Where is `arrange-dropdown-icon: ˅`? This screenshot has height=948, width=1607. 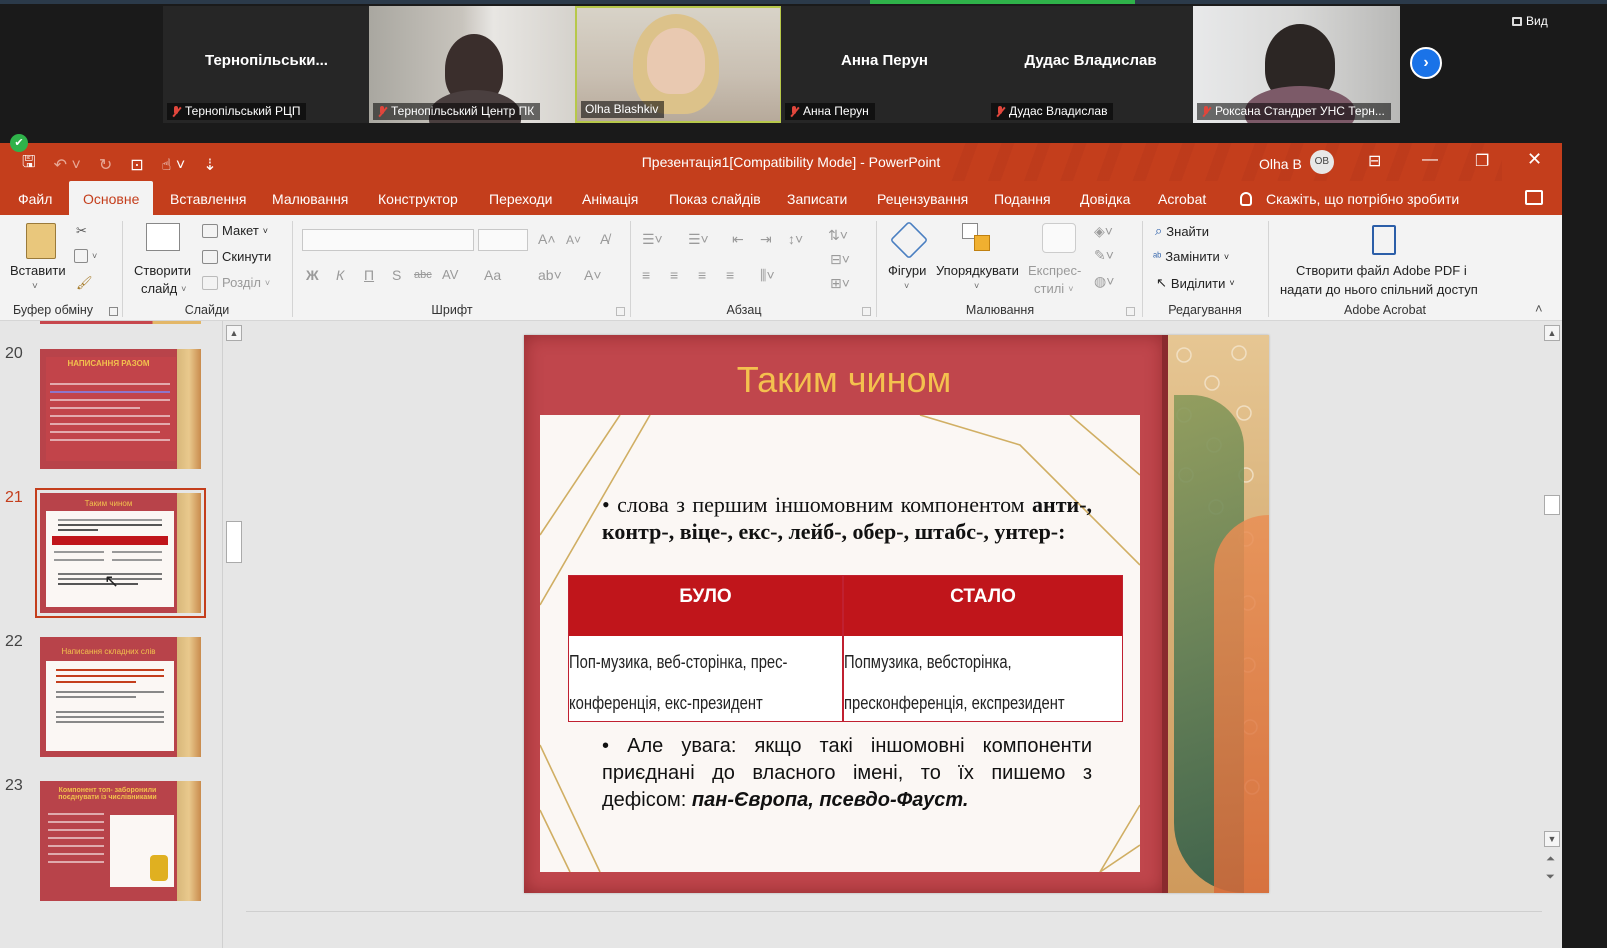
arrange-dropdown-icon: ˅ is located at coordinates (976, 286).